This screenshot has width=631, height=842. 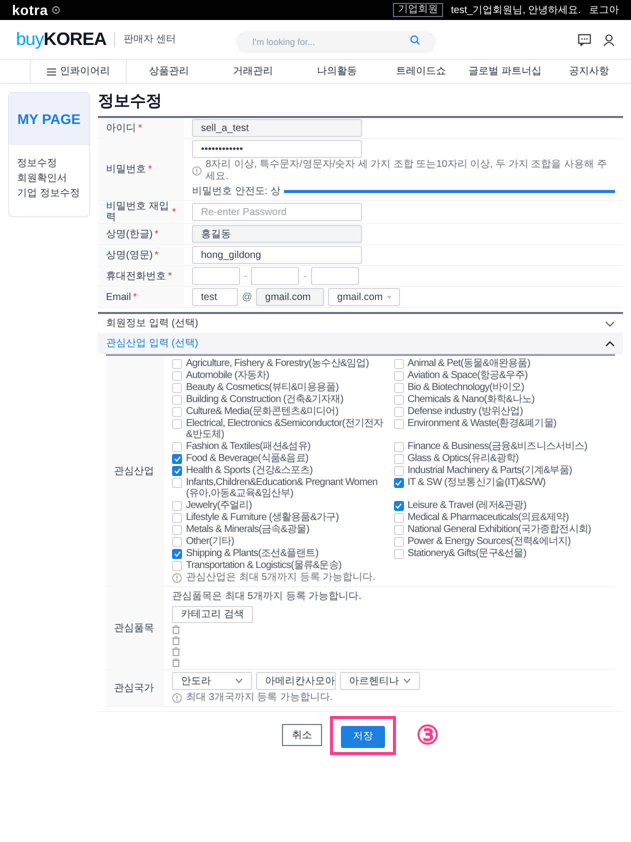 I want to click on sidebar-link: 정보수정, so click(x=49, y=163).